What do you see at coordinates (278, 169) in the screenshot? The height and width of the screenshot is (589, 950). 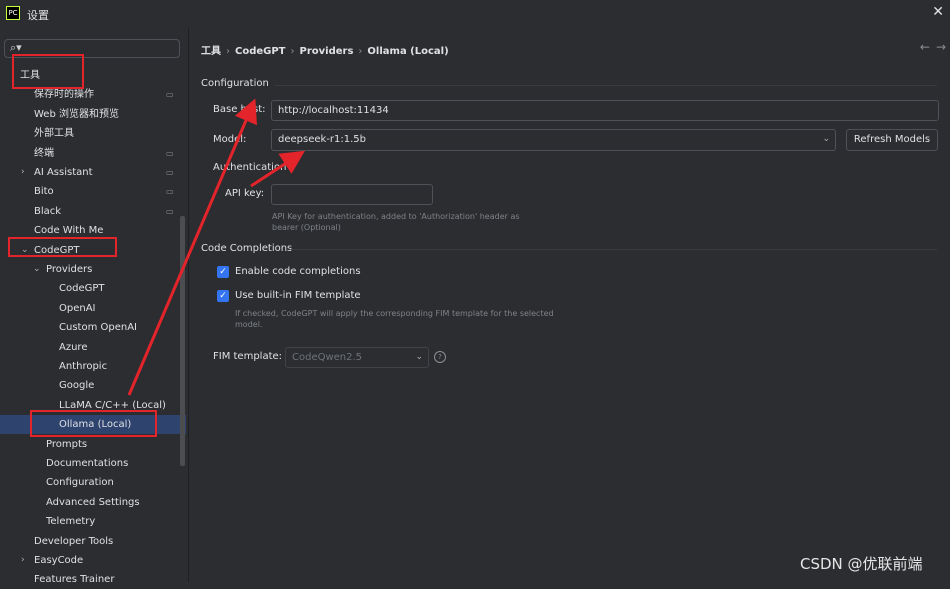 I see `arrow-to-model` at bounding box center [278, 169].